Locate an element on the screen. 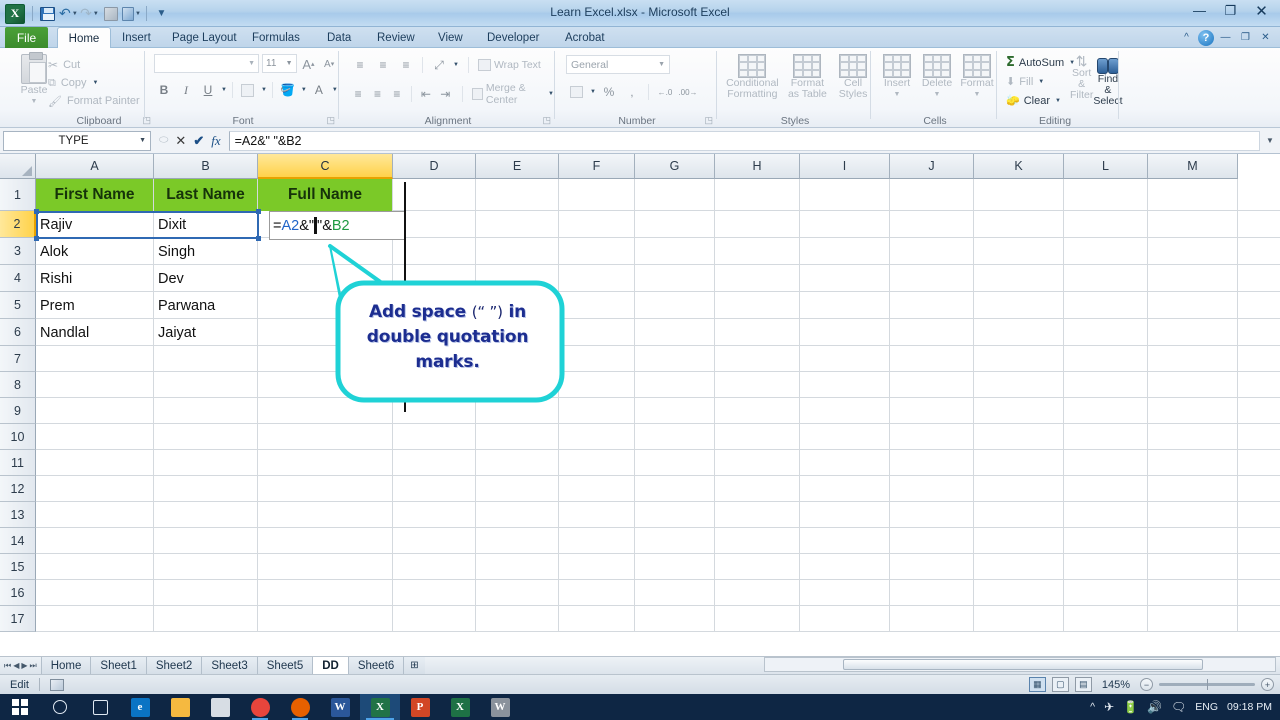 The image size is (1280, 720). cell-I14 is located at coordinates (845, 541).